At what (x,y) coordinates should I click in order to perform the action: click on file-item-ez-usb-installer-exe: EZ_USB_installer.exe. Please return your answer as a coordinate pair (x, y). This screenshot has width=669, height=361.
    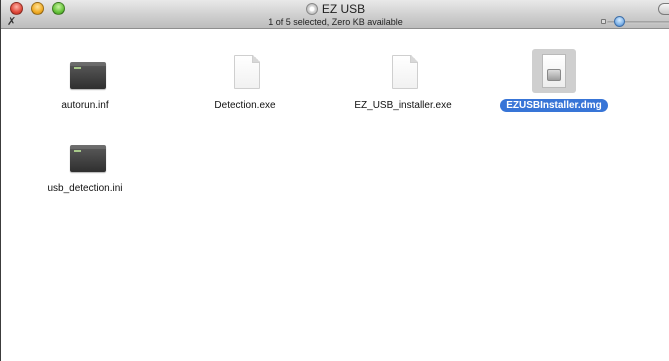
    Looking at the image, I should click on (403, 81).